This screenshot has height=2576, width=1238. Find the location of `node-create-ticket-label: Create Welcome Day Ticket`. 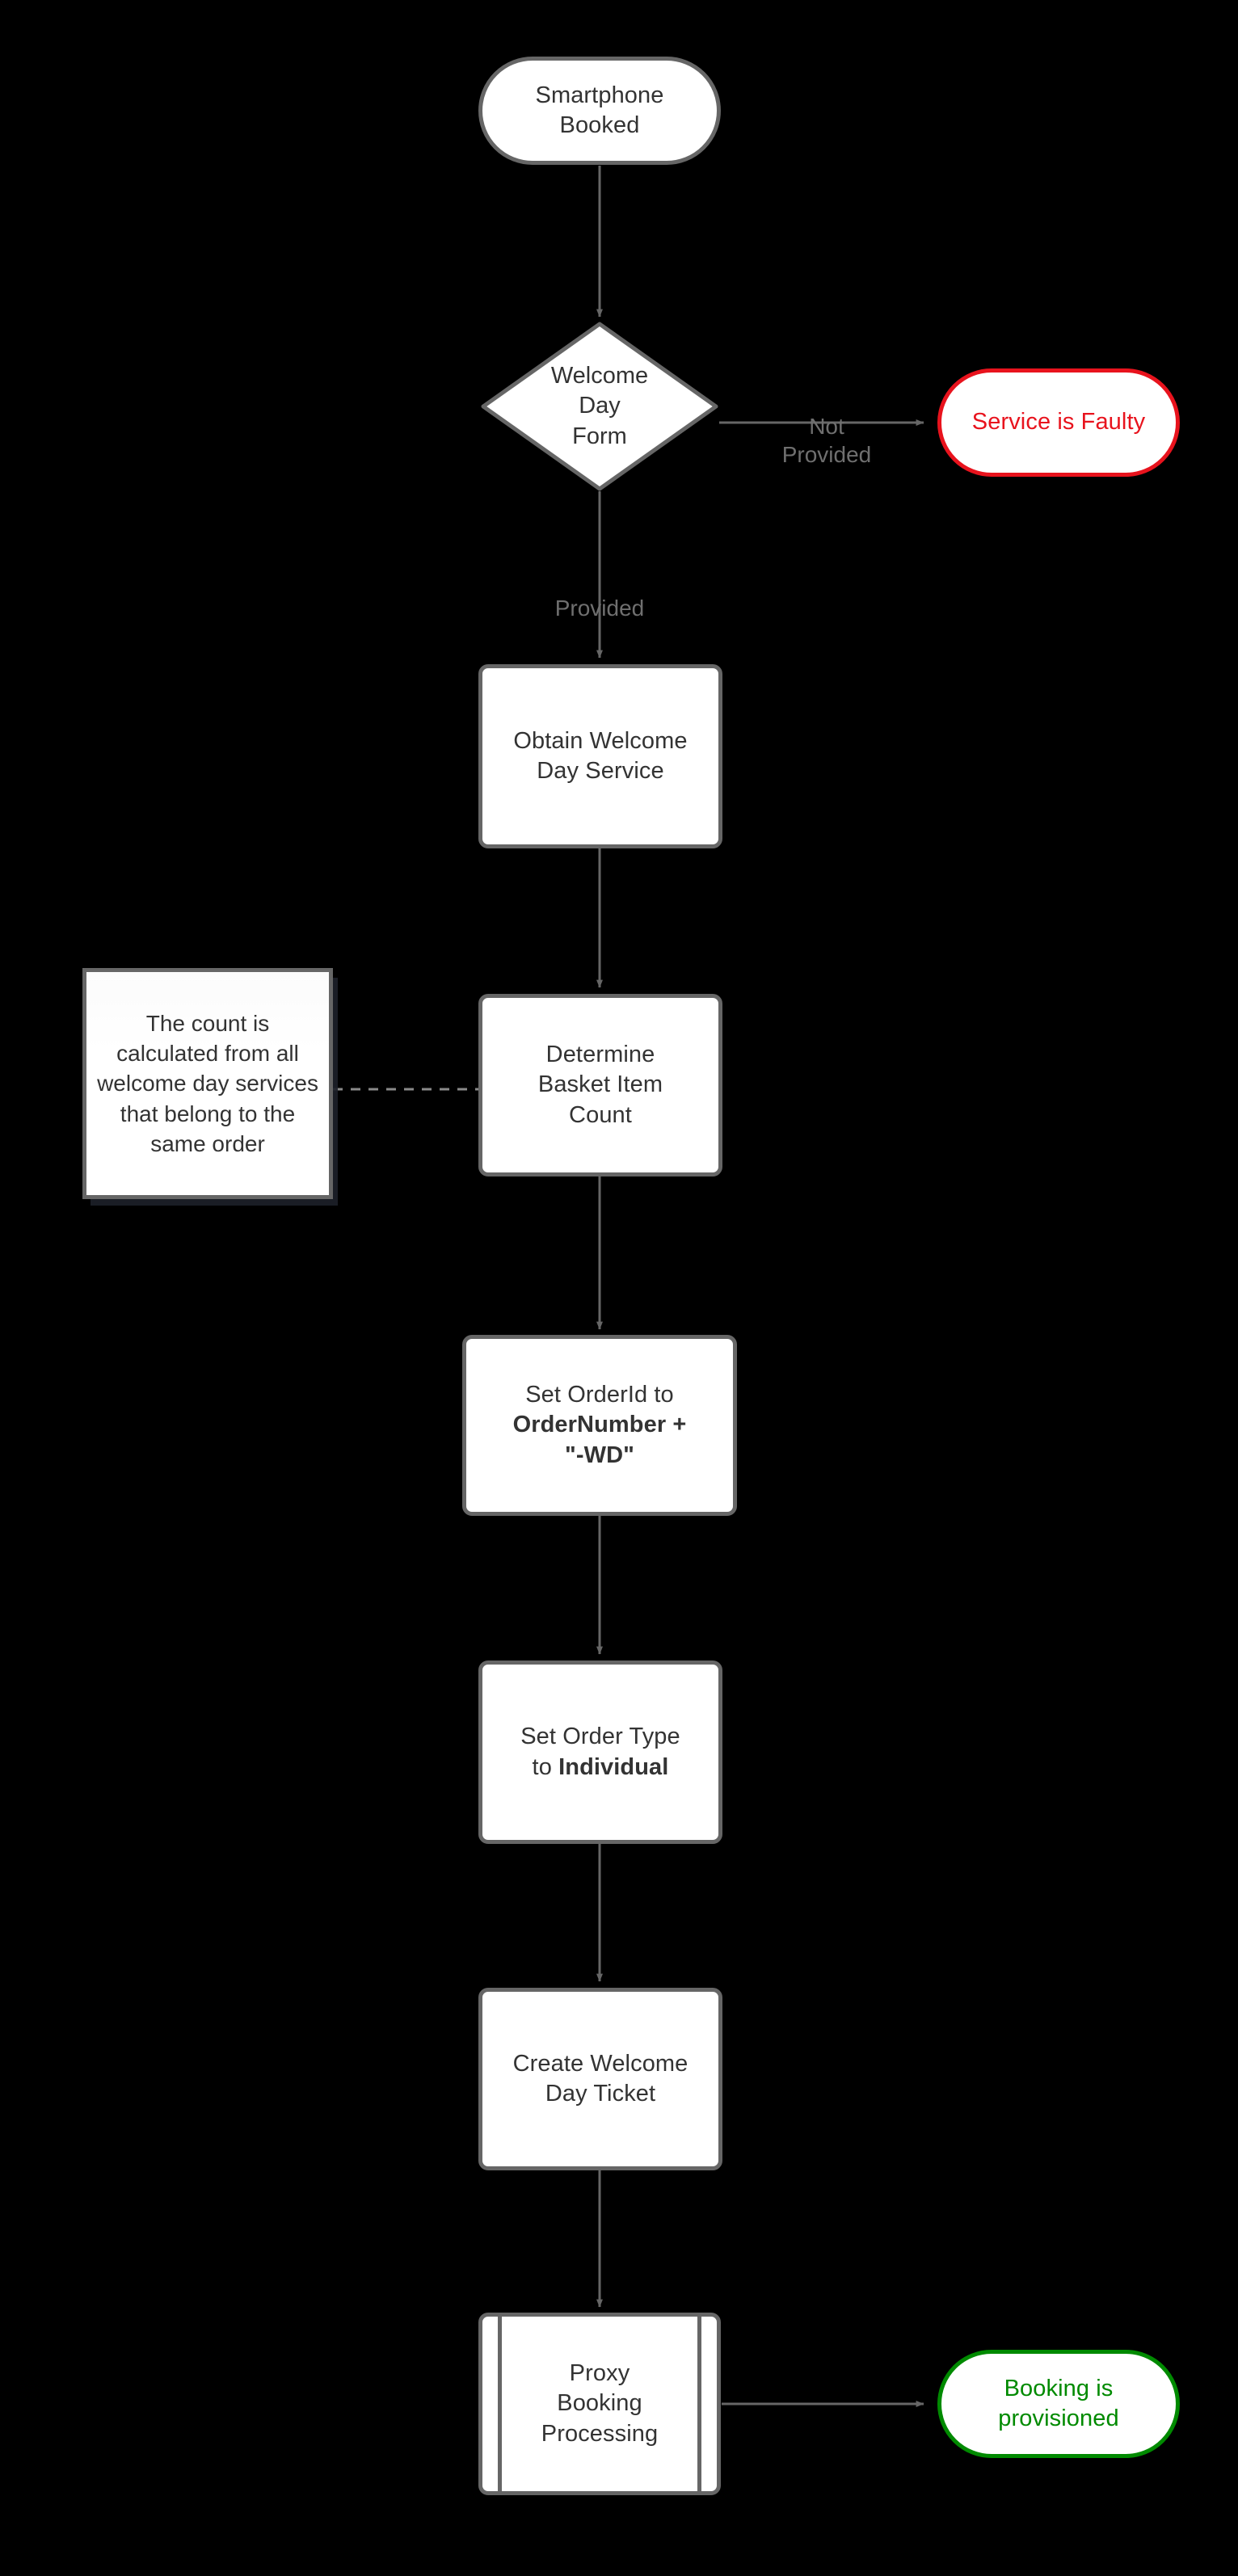

node-create-ticket-label: Create Welcome Day Ticket is located at coordinates (600, 2078).